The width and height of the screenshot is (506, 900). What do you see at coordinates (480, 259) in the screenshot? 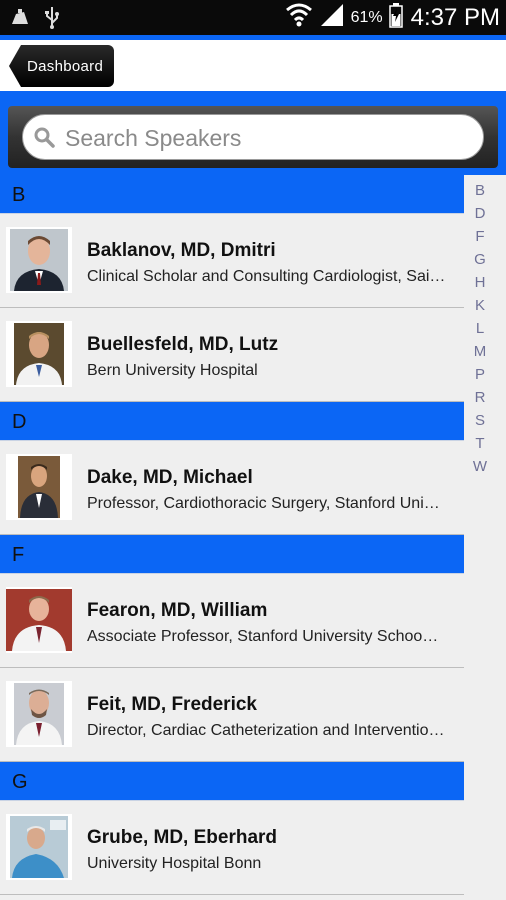
I see `index-letter-g: G` at bounding box center [480, 259].